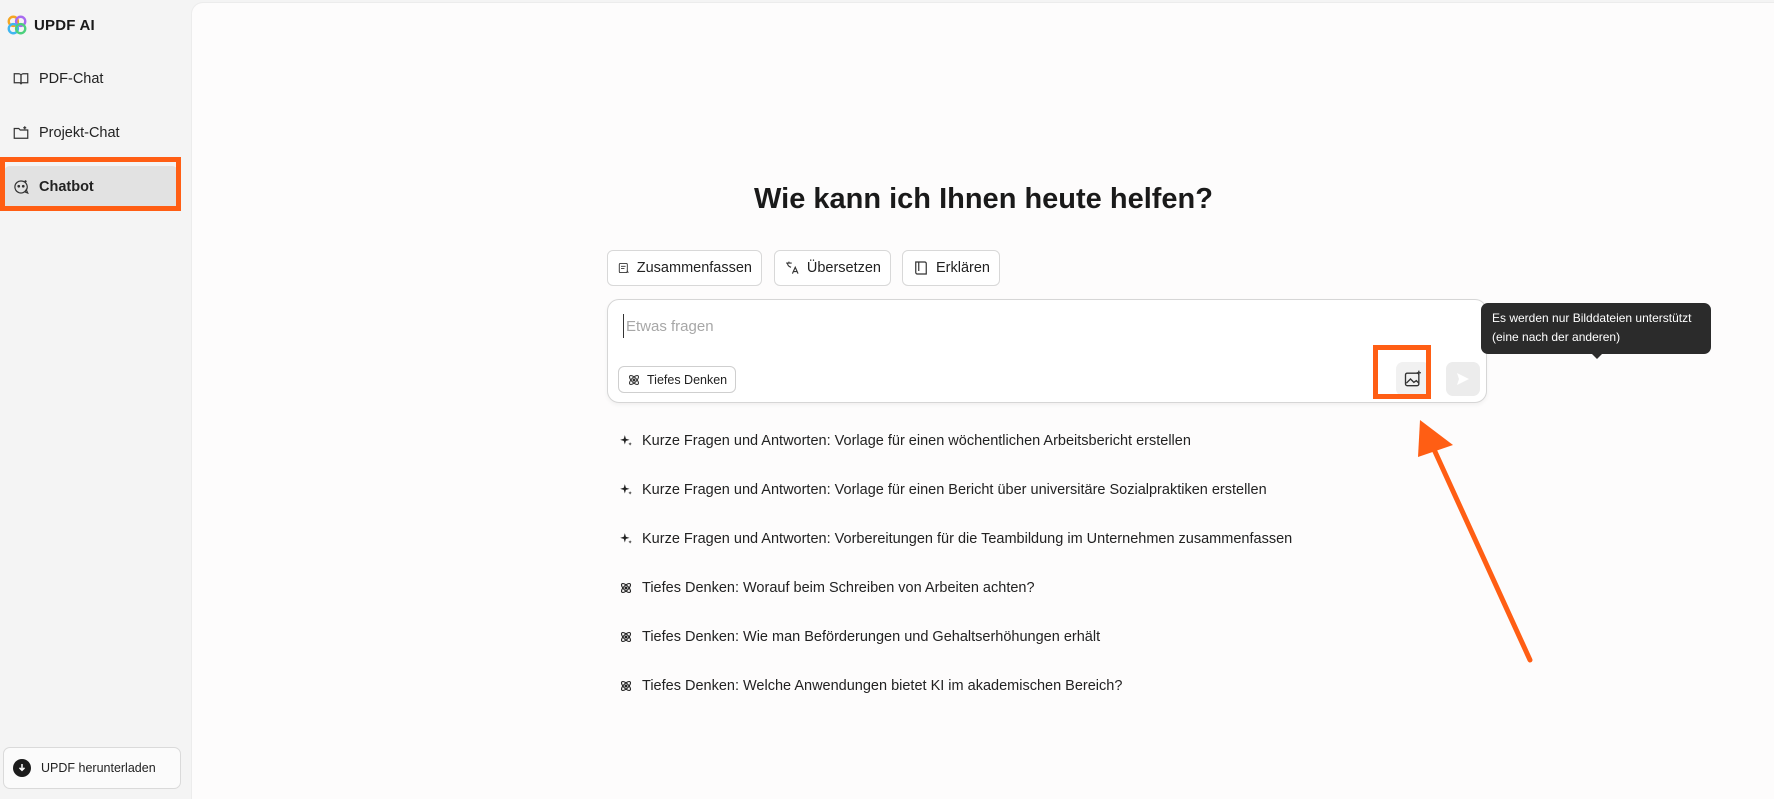 This screenshot has height=799, width=1774. Describe the element at coordinates (66, 187) in the screenshot. I see `sidebar-item-label: Chatbot` at that location.